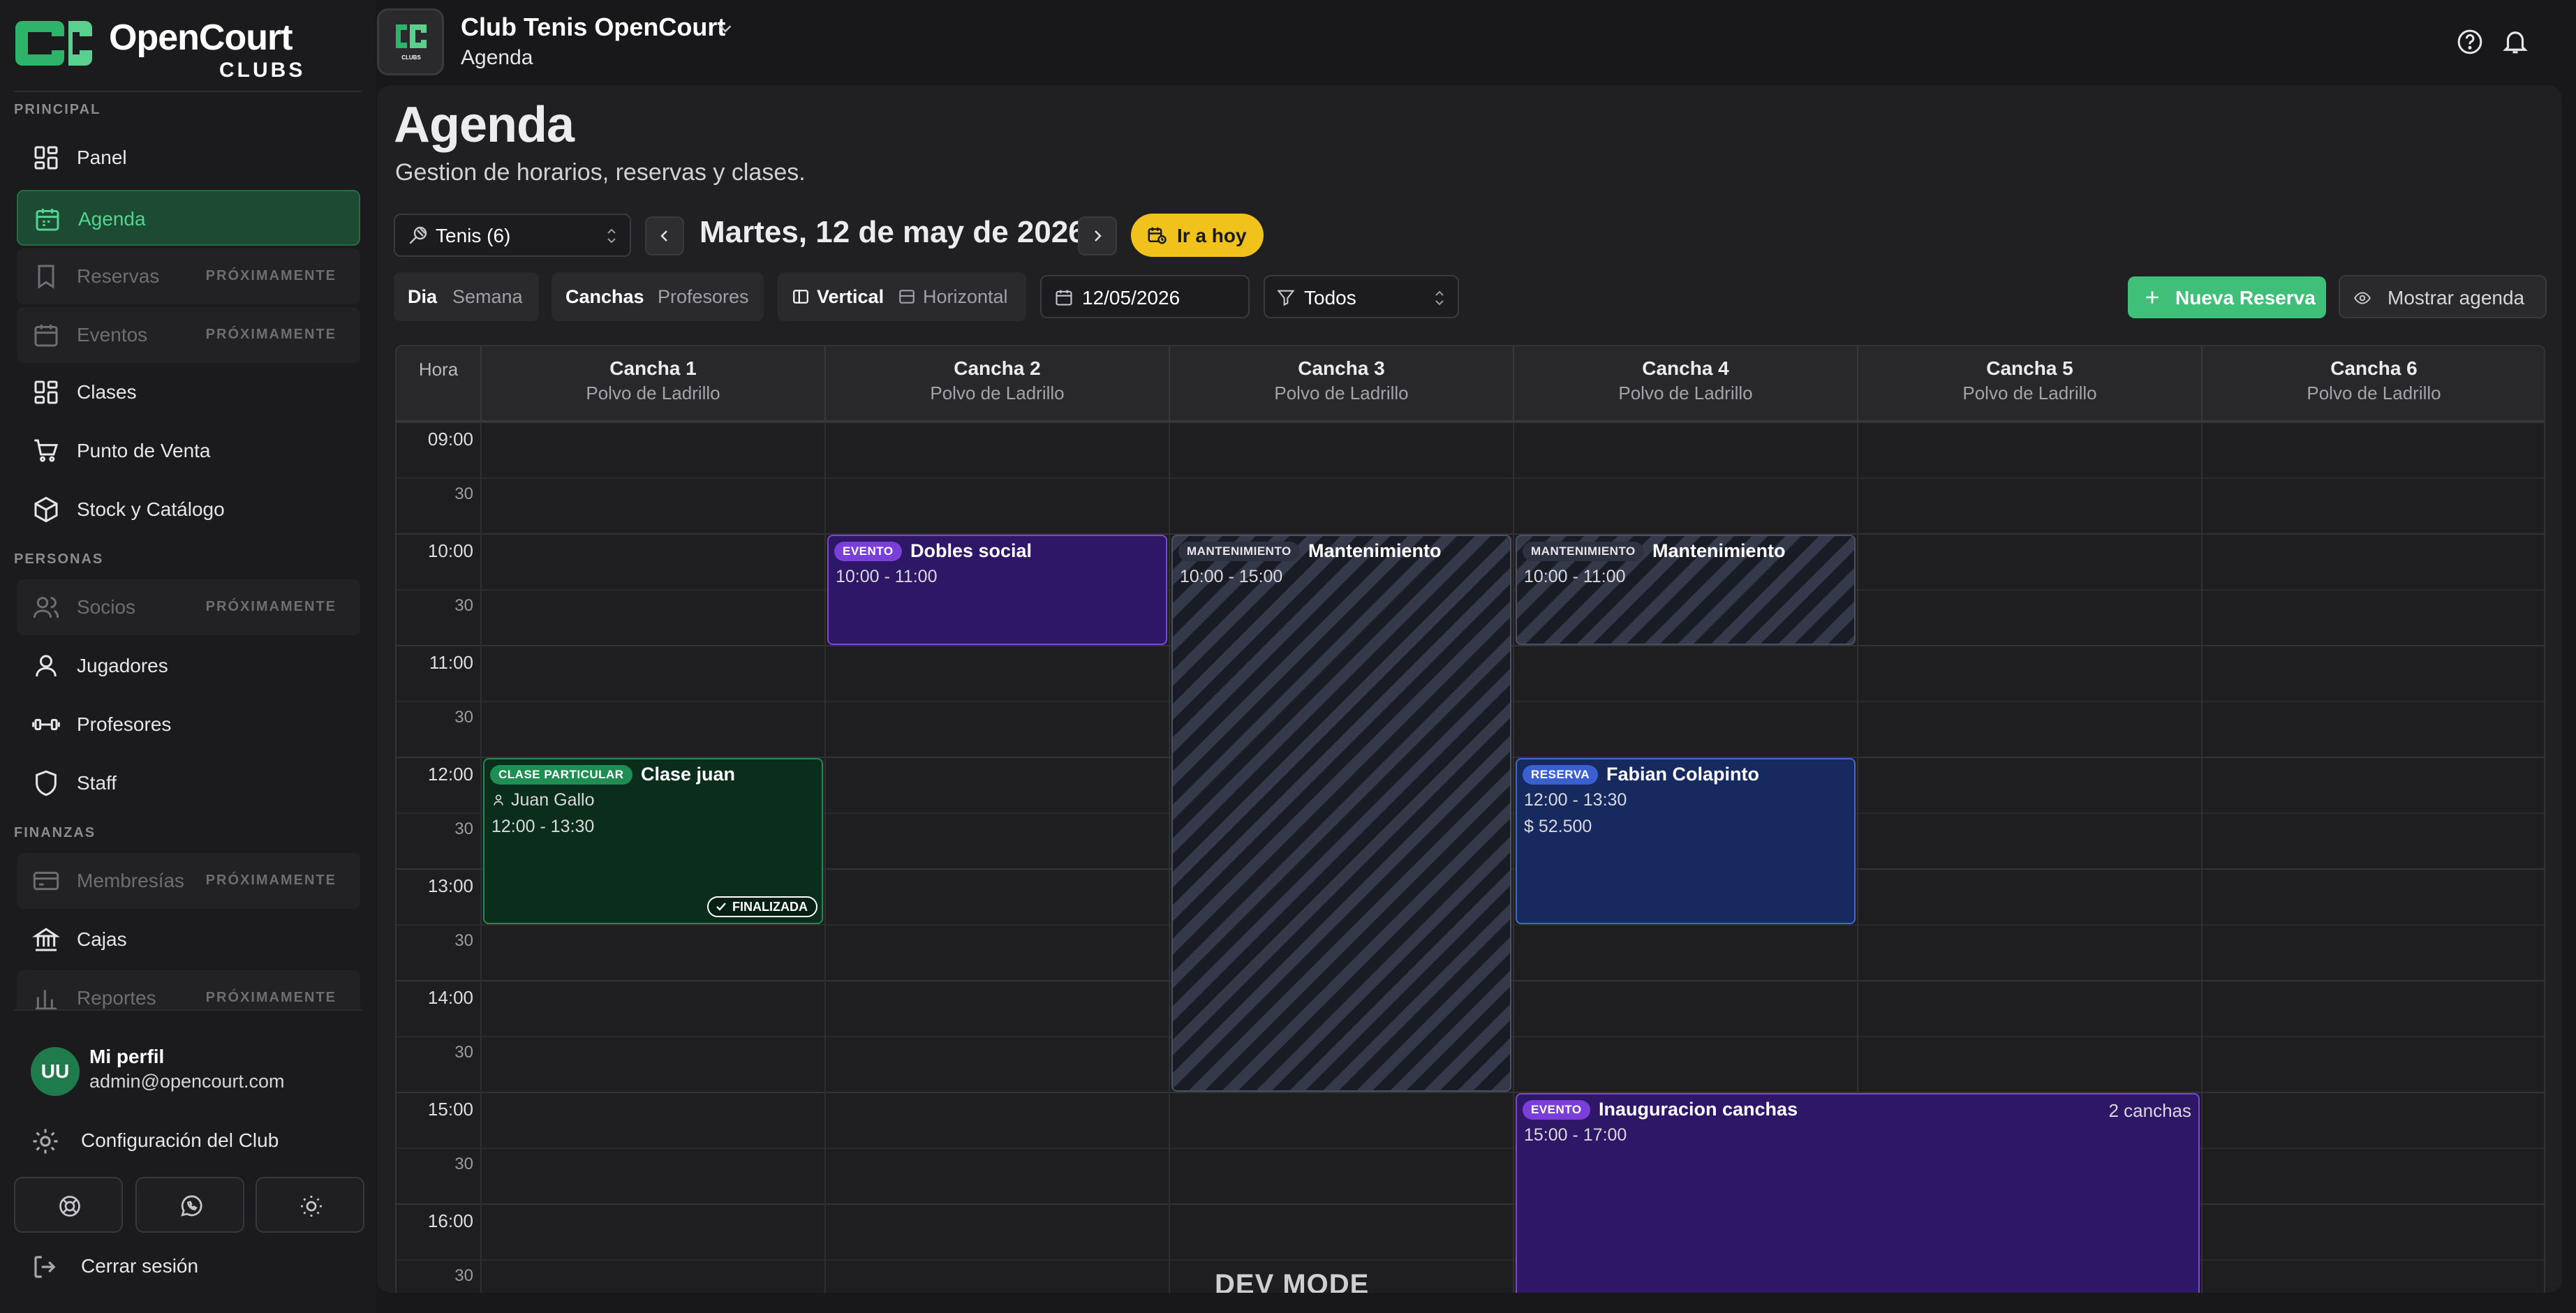 This screenshot has height=1313, width=2576. I want to click on sidebar-item-reservas: Reservas PRÓXIMAMENTE, so click(188, 276).